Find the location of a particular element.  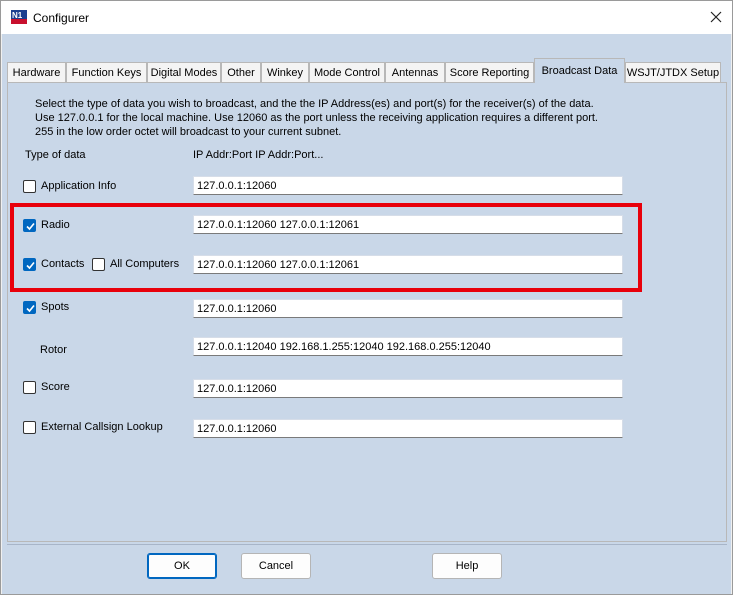

tab-hardware: Hardware is located at coordinates (36, 72).